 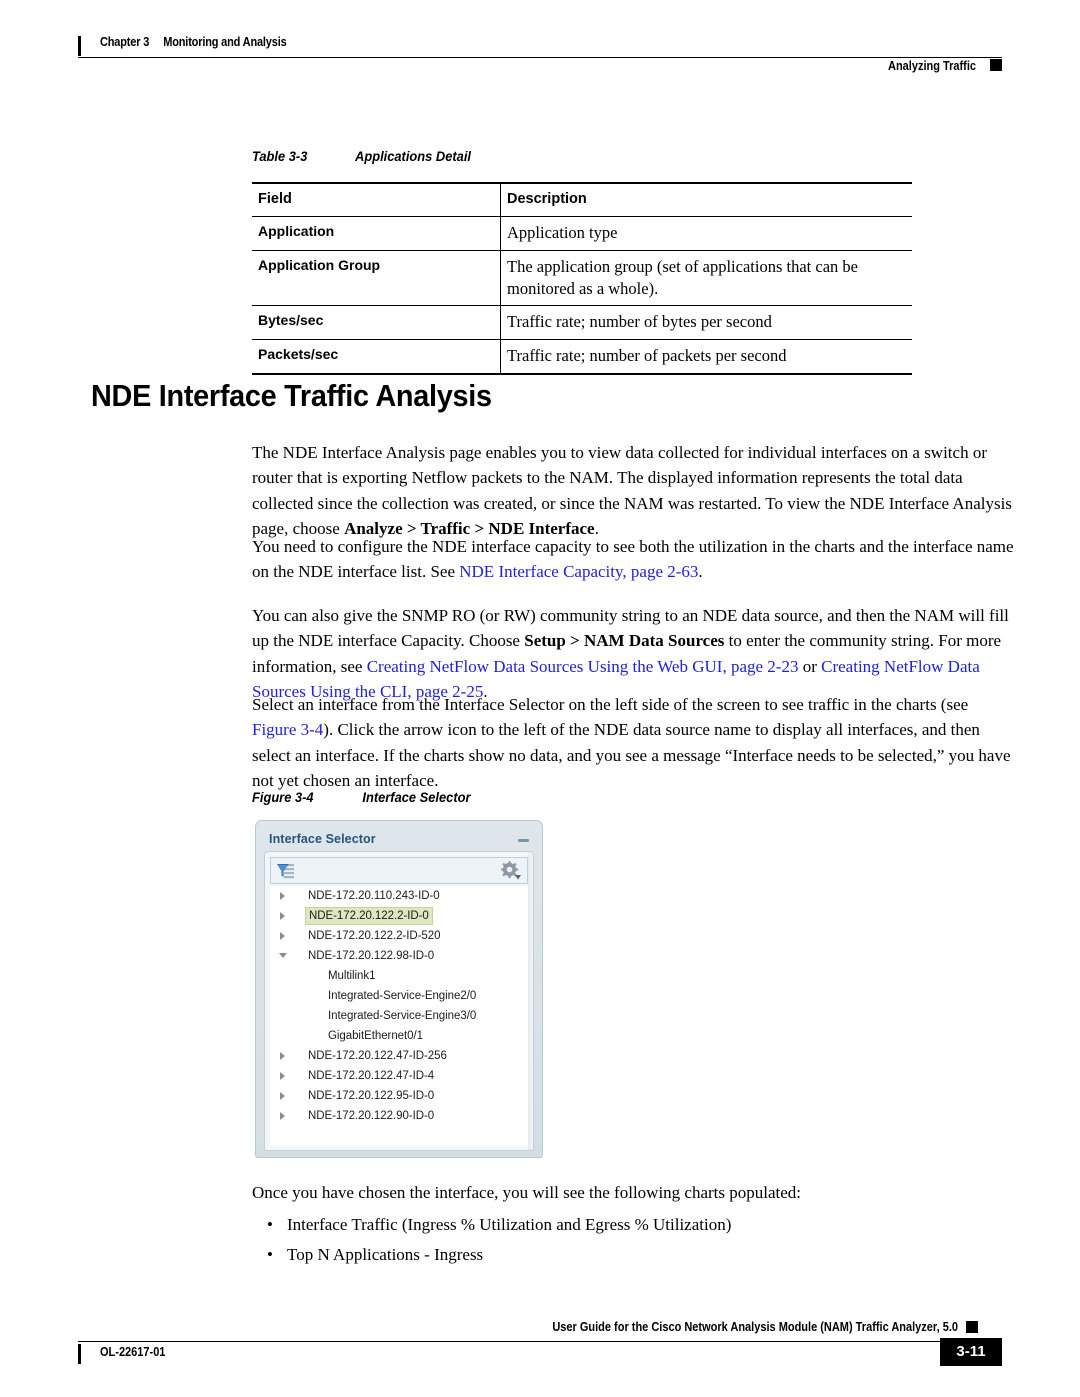 What do you see at coordinates (375, 1036) in the screenshot?
I see `tree-item-label: GigabitEthernet0/1` at bounding box center [375, 1036].